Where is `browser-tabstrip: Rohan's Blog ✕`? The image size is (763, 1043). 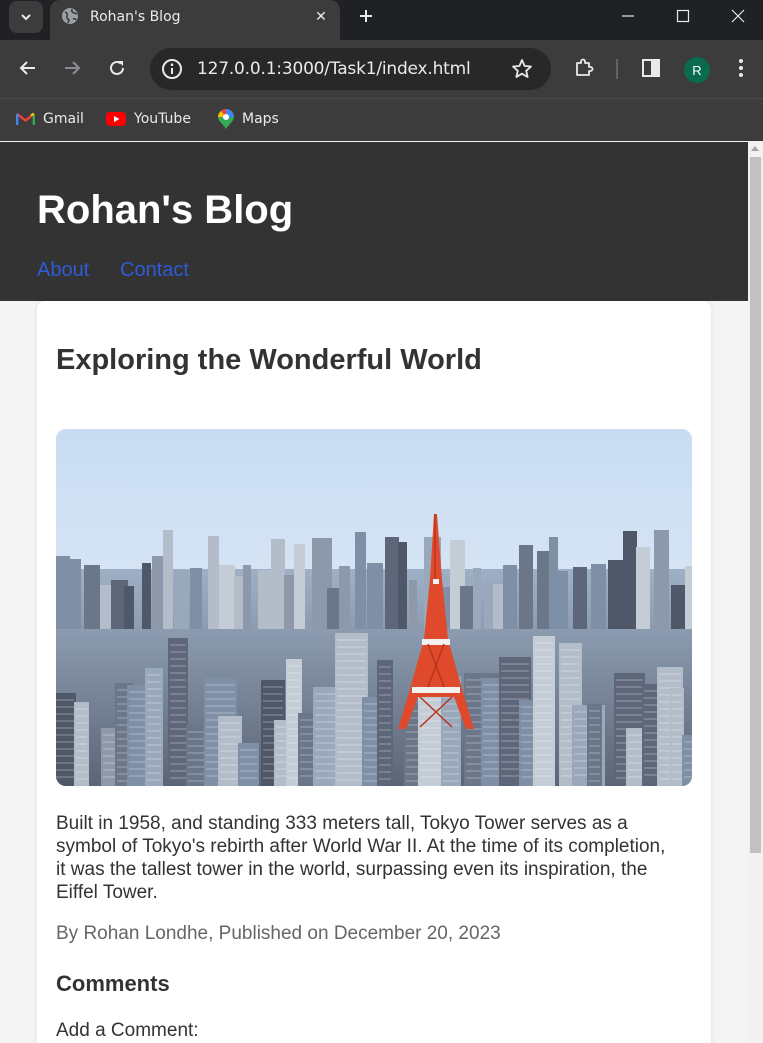 browser-tabstrip: Rohan's Blog ✕ is located at coordinates (381, 20).